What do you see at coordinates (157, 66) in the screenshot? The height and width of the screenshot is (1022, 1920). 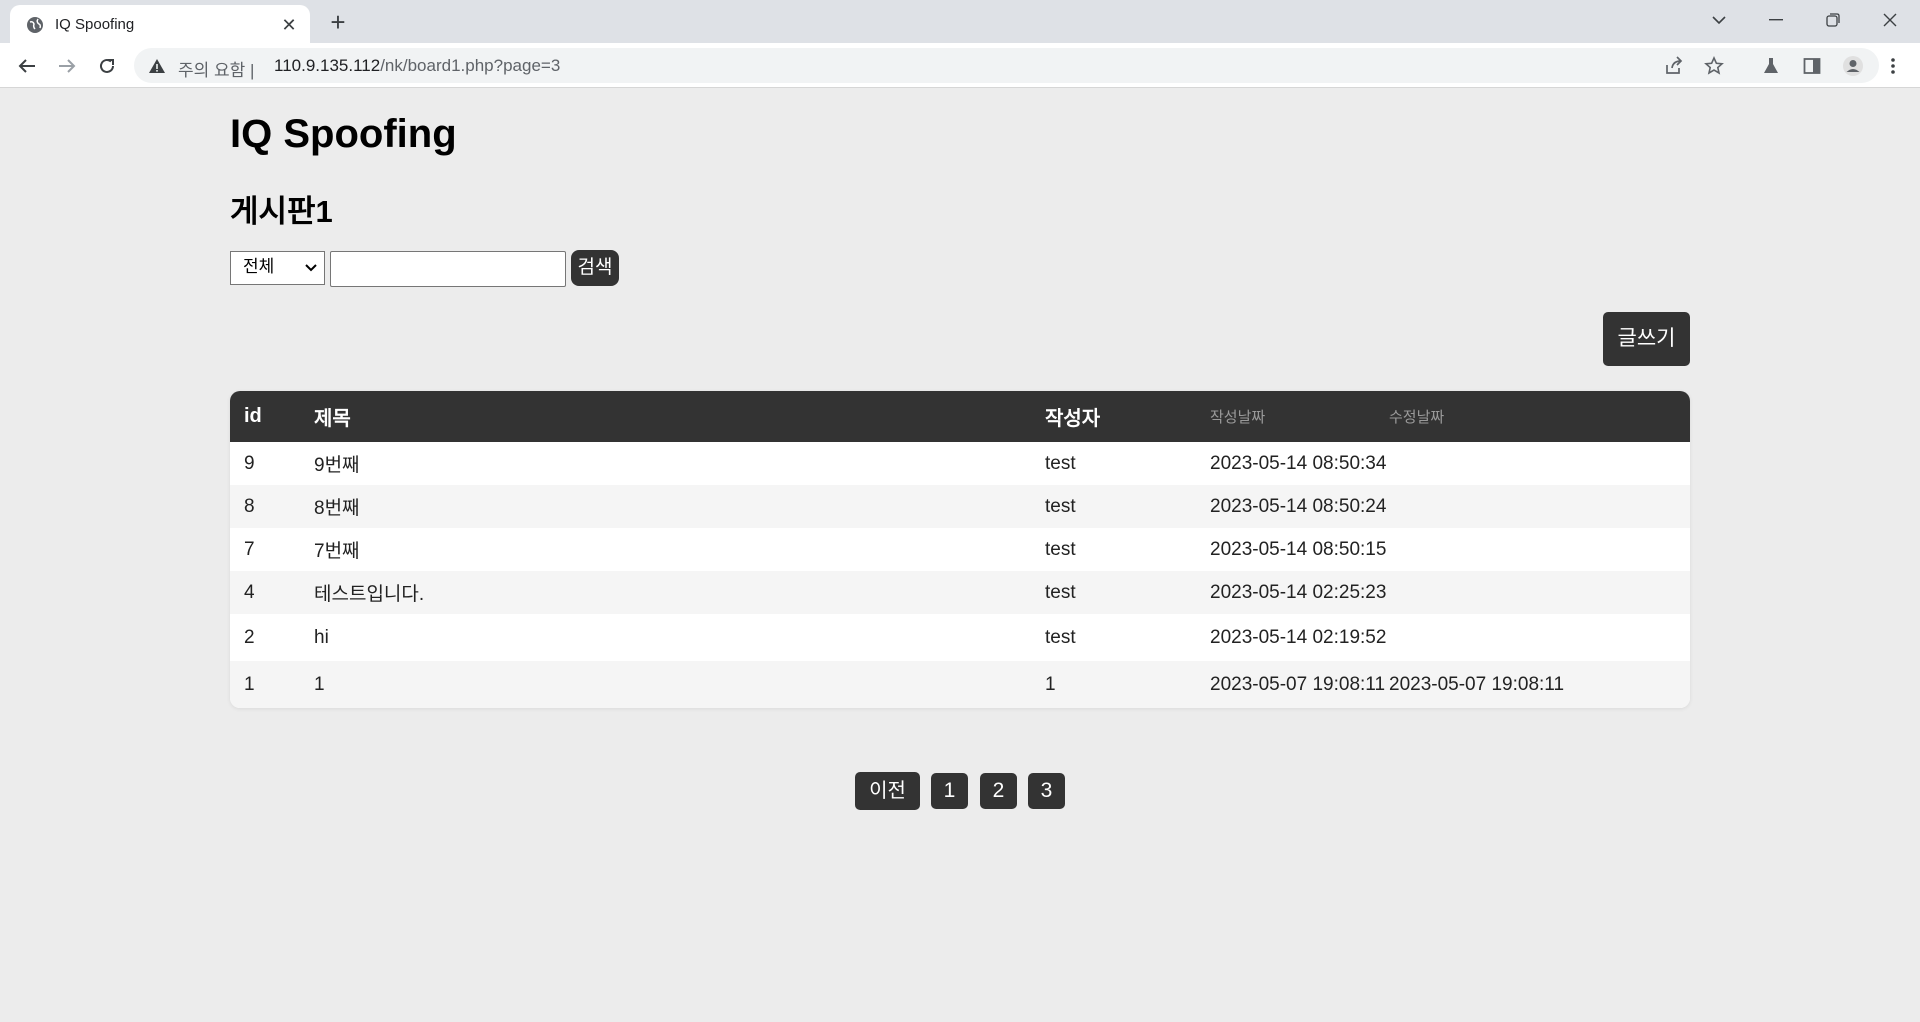 I see `warning-icon` at bounding box center [157, 66].